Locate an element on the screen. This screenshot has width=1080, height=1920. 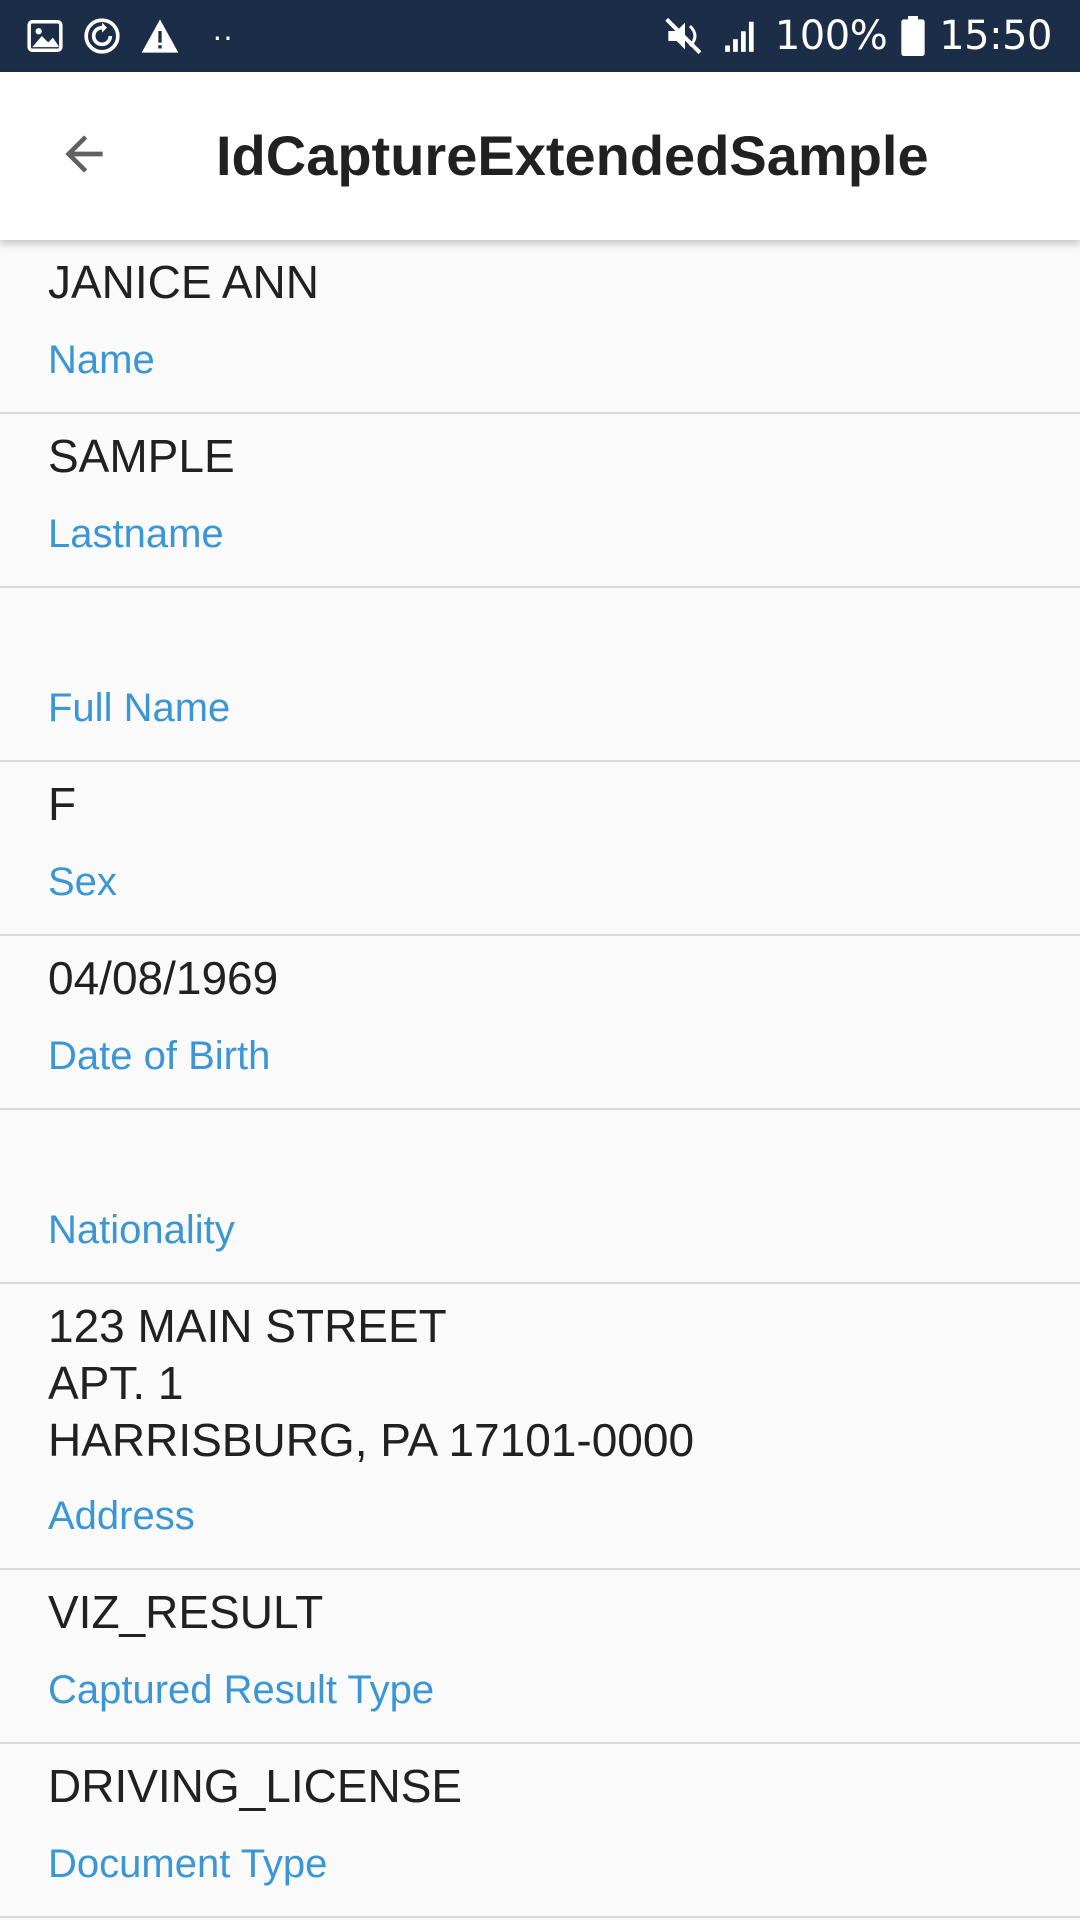
field-label: Date of Birth is located at coordinates (159, 1056).